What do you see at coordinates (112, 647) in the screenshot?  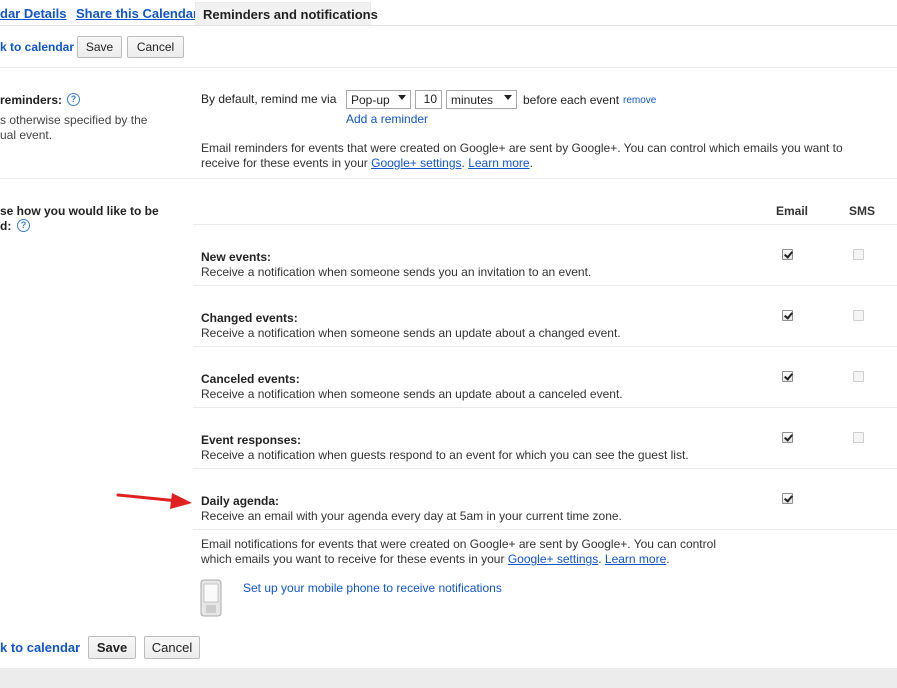 I see `save-button-bottom: Save` at bounding box center [112, 647].